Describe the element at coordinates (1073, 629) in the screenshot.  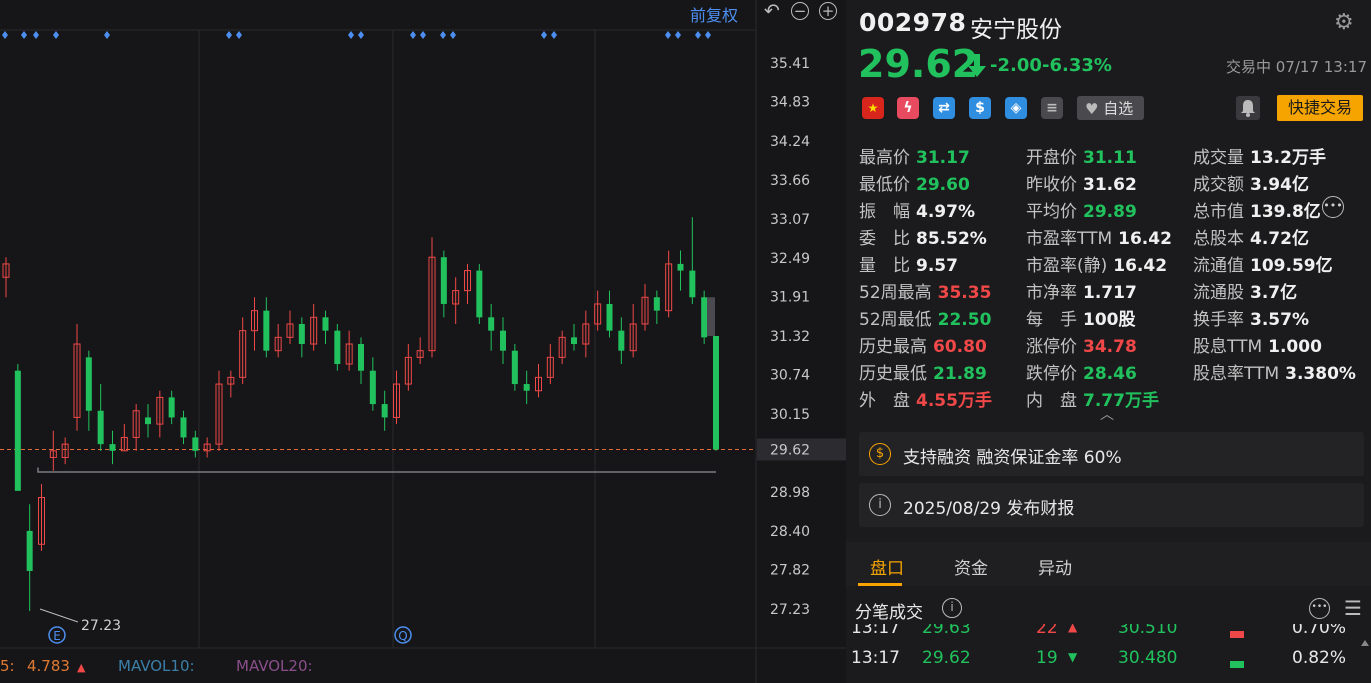
I see `up-triangle-icon: ▲` at that location.